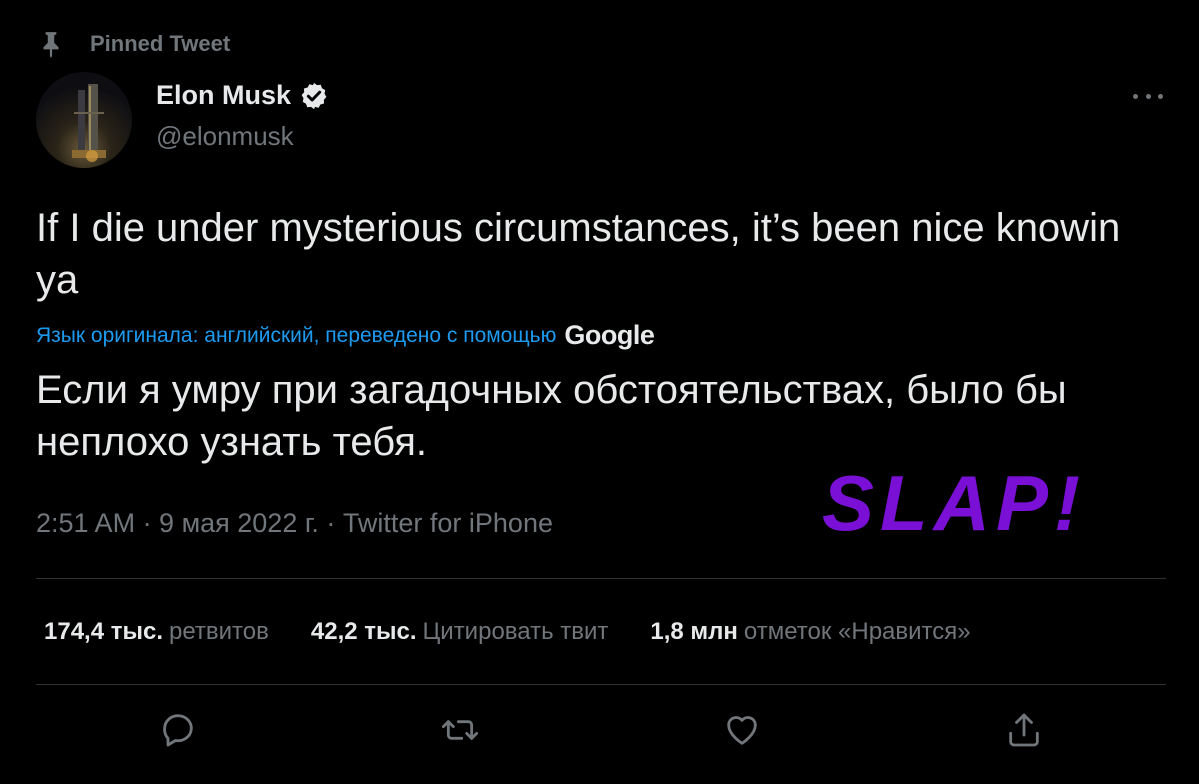 This screenshot has height=784, width=1199. I want to click on share-icon, so click(1024, 730).